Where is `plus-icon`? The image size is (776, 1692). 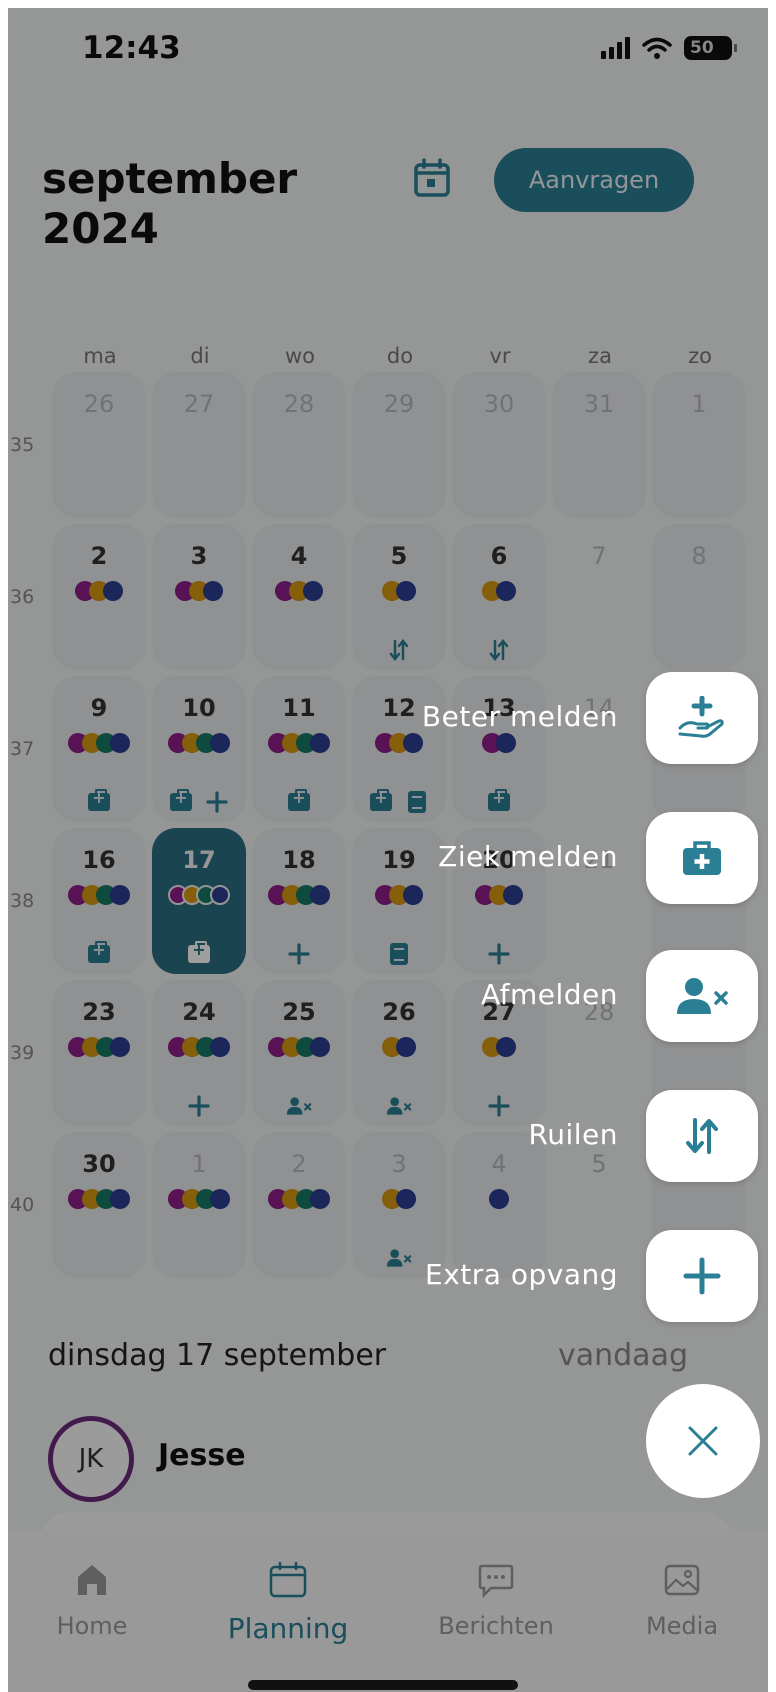 plus-icon is located at coordinates (702, 1276).